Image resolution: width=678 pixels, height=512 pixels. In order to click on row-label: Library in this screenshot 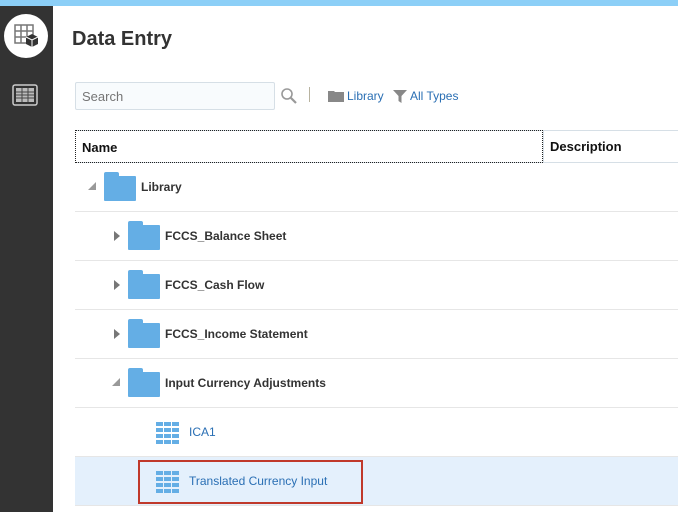, I will do `click(161, 187)`.